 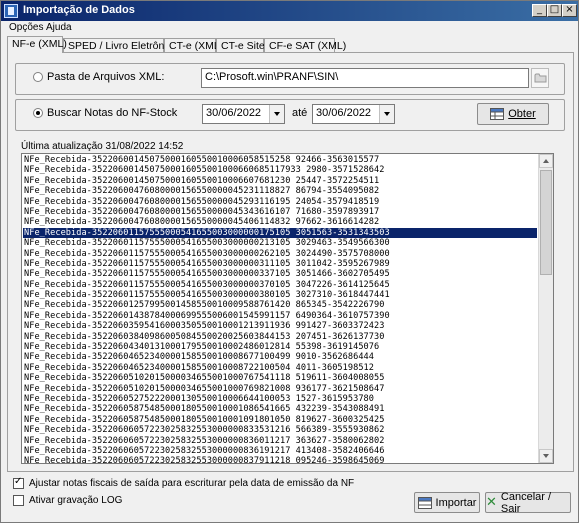 What do you see at coordinates (522, 114) in the screenshot?
I see `obter-label: Obter` at bounding box center [522, 114].